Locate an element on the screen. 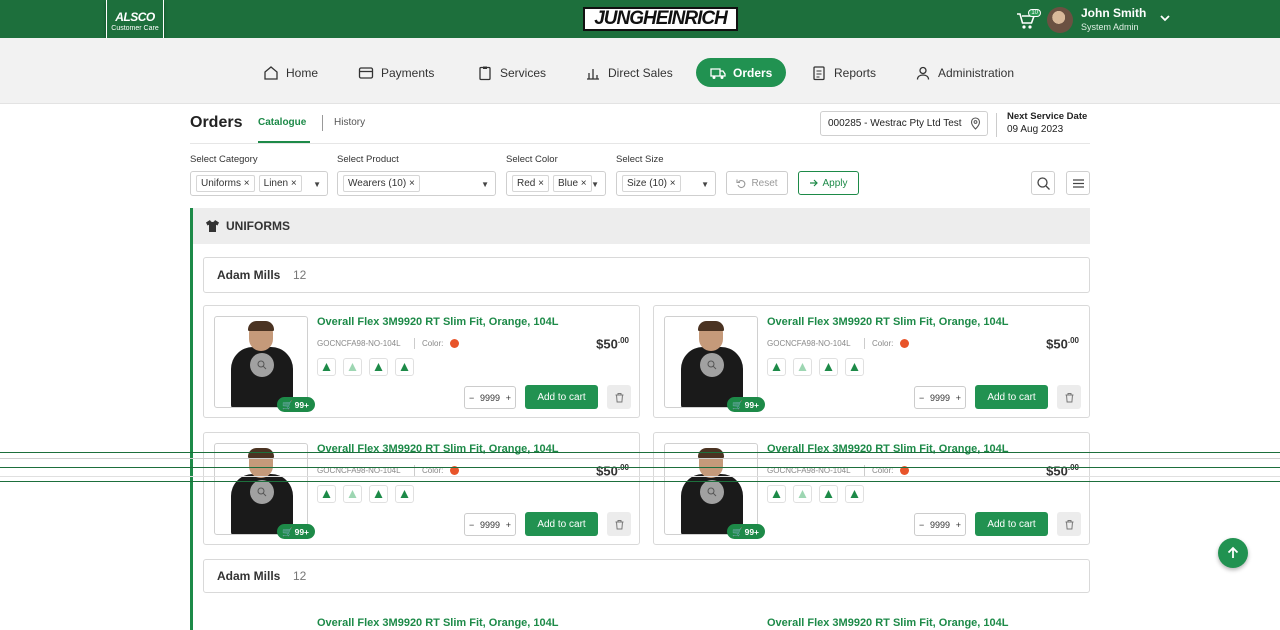  scroll-to-top-button is located at coordinates (1233, 553).